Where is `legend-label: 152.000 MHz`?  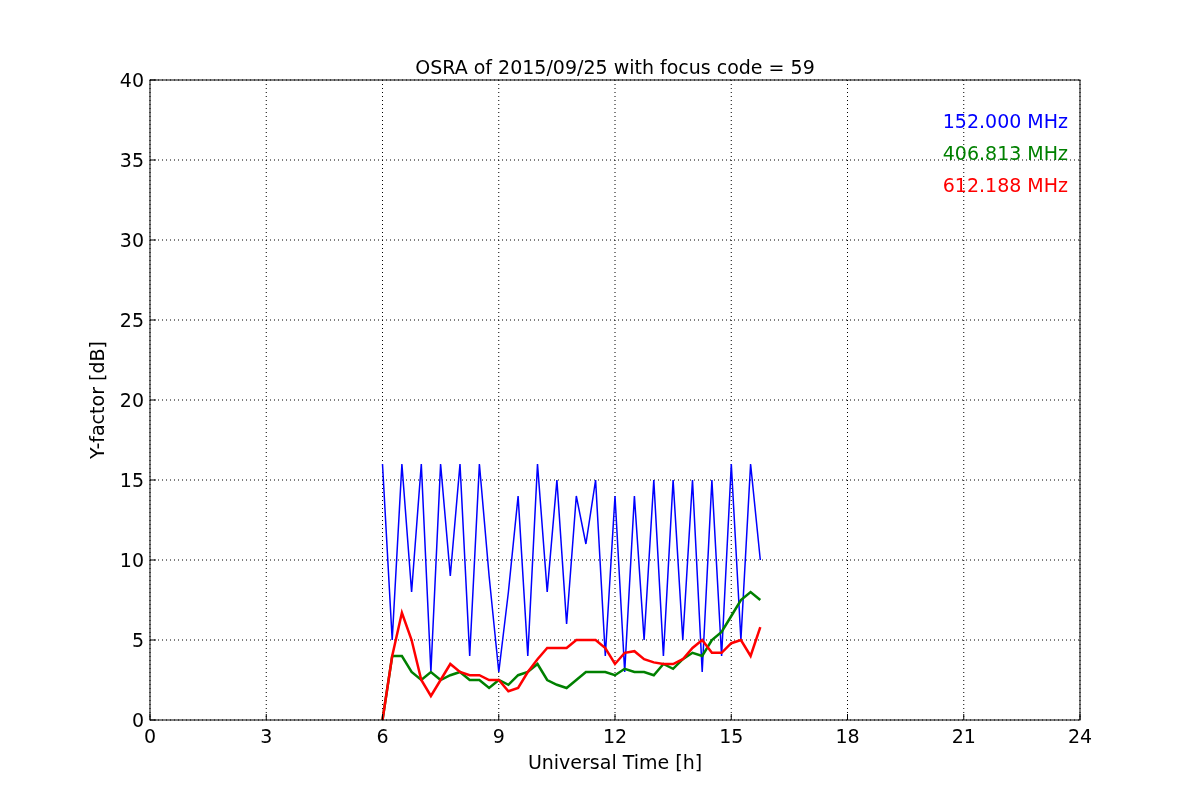 legend-label: 152.000 MHz is located at coordinates (1005, 121).